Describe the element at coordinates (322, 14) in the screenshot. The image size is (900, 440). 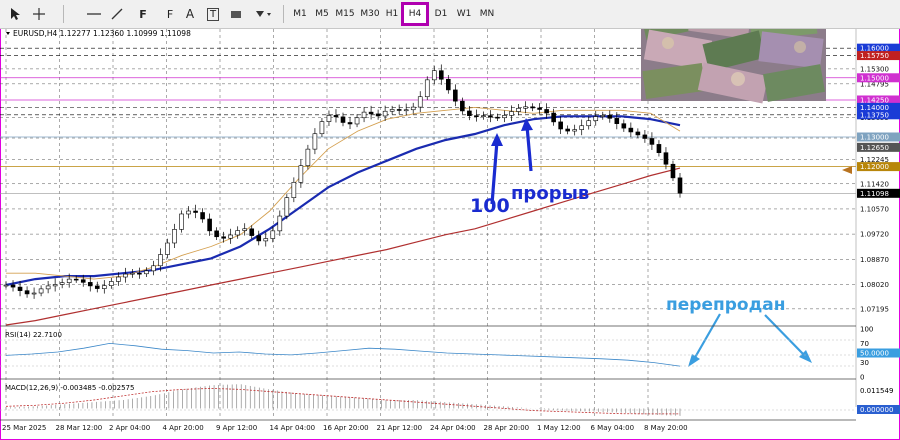
I see `timeframe-m5: M5` at that location.